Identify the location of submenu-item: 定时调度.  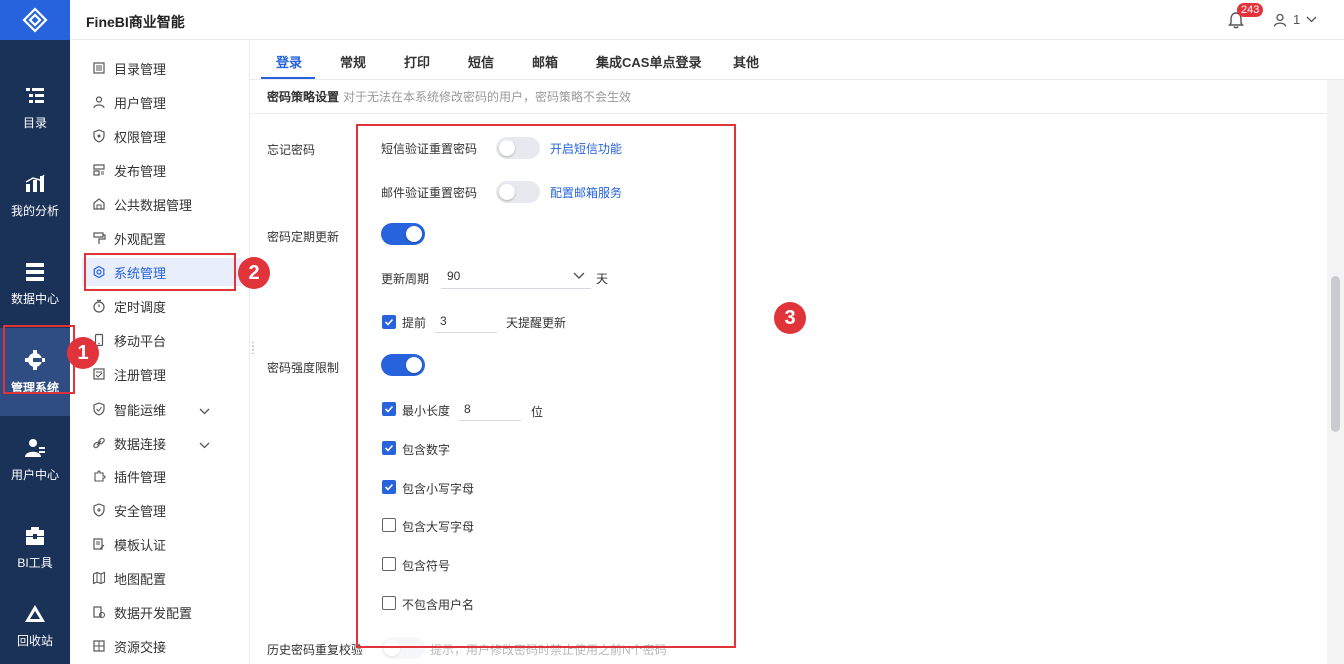
(162, 306).